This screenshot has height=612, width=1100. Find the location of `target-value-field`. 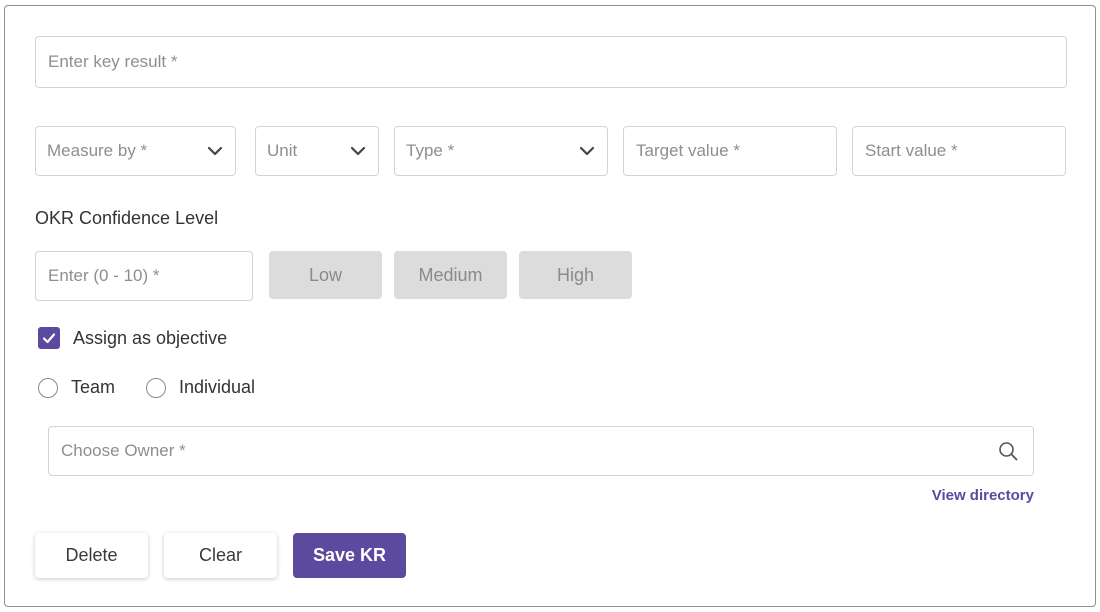

target-value-field is located at coordinates (730, 151).